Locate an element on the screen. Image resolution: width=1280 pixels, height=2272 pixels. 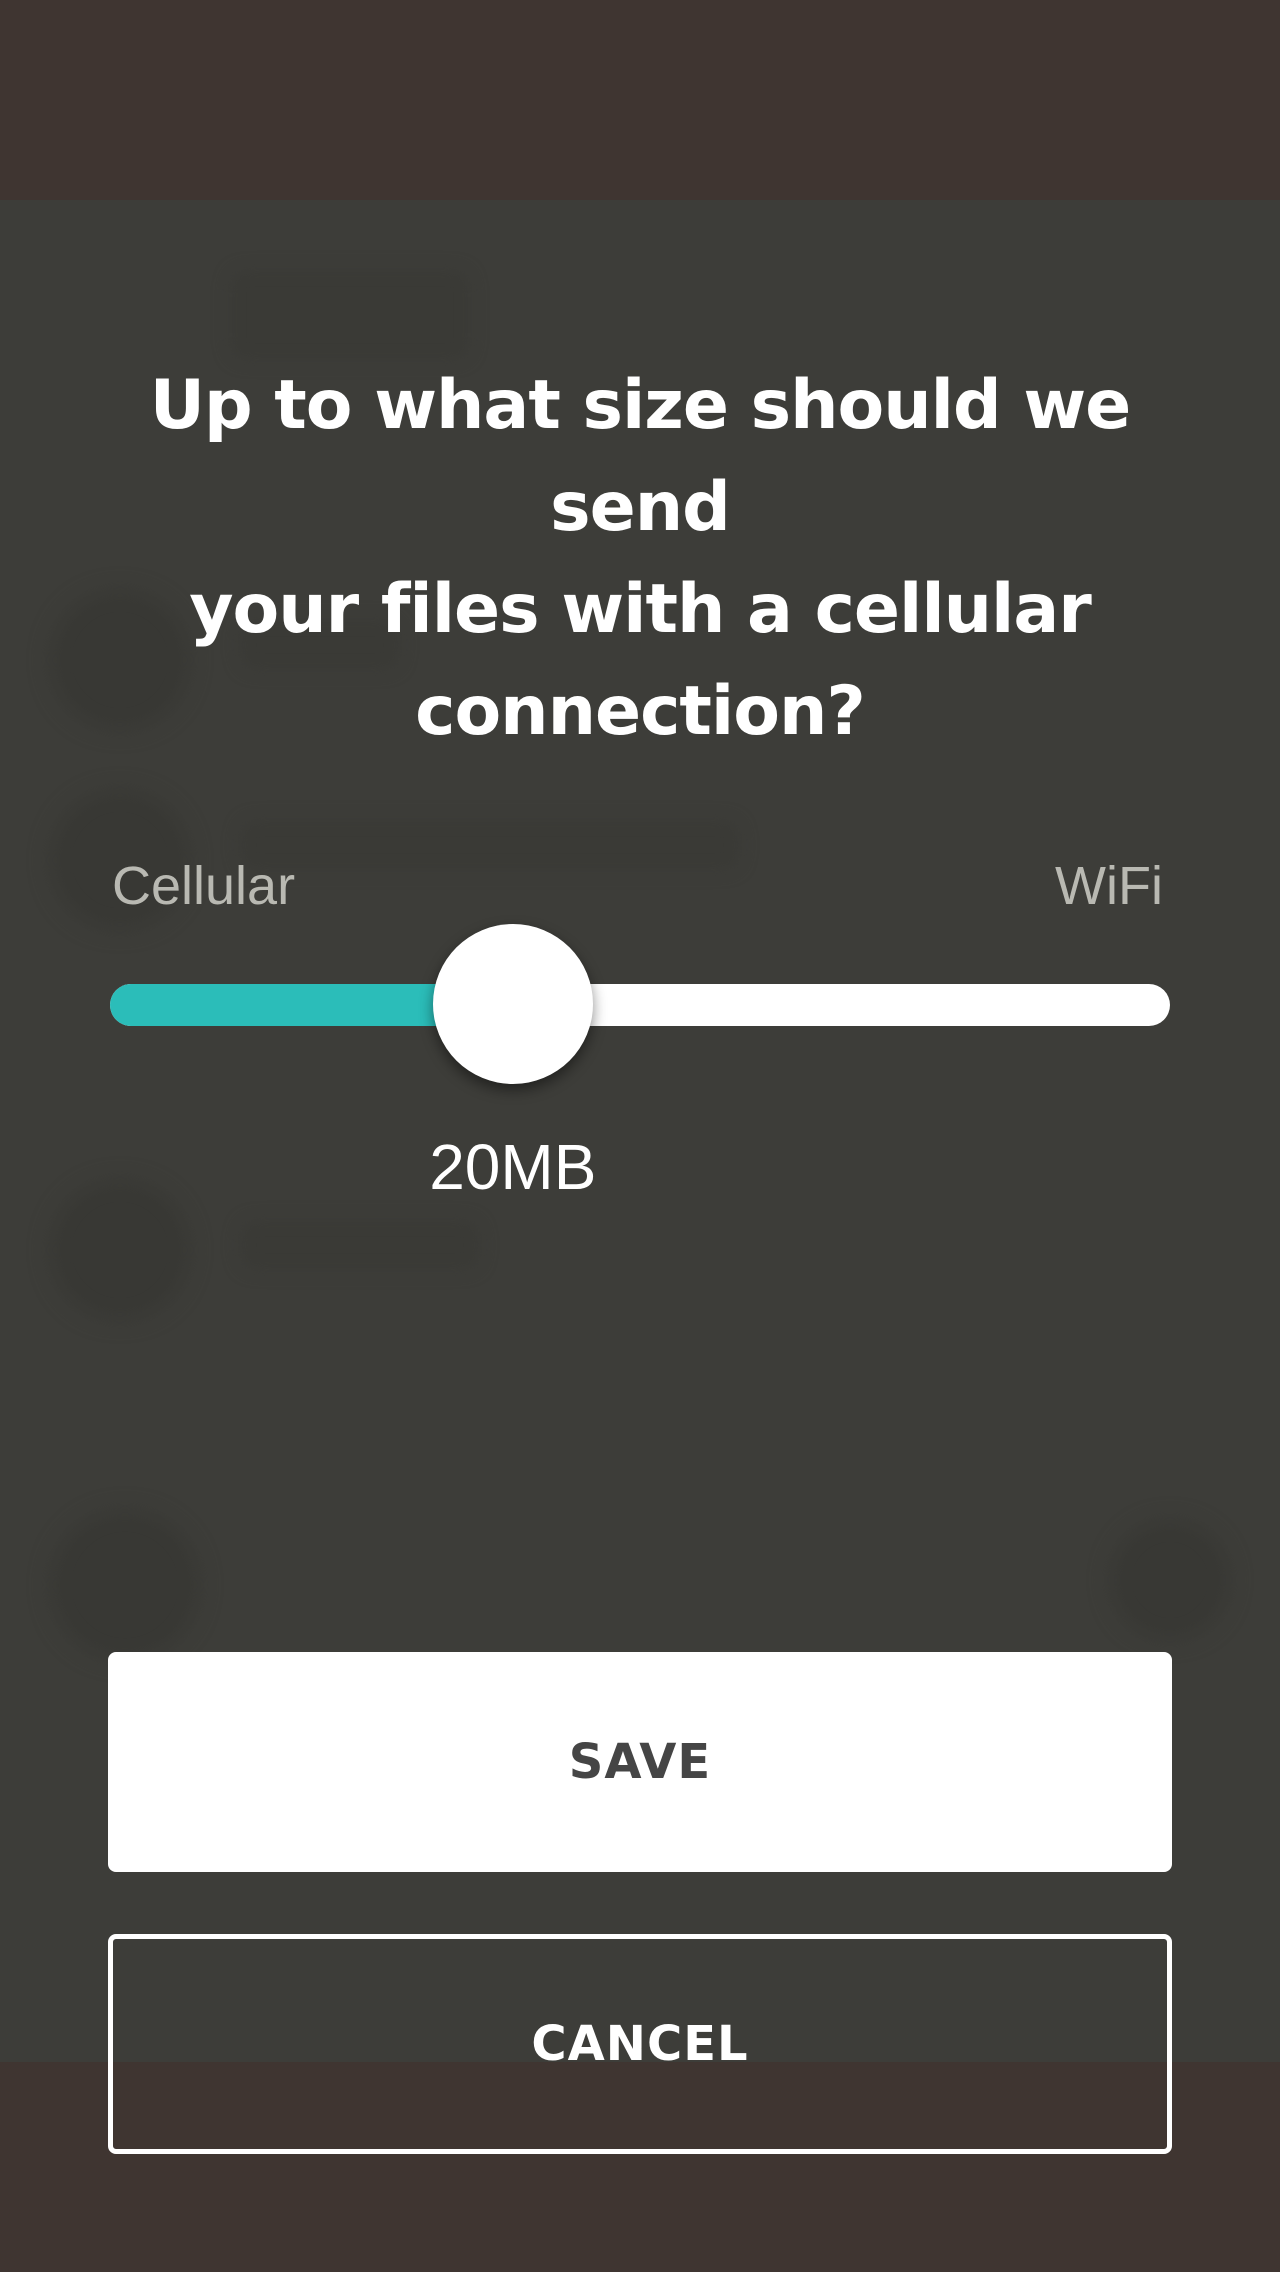
dialog-title-line: connection? is located at coordinates (640, 711).